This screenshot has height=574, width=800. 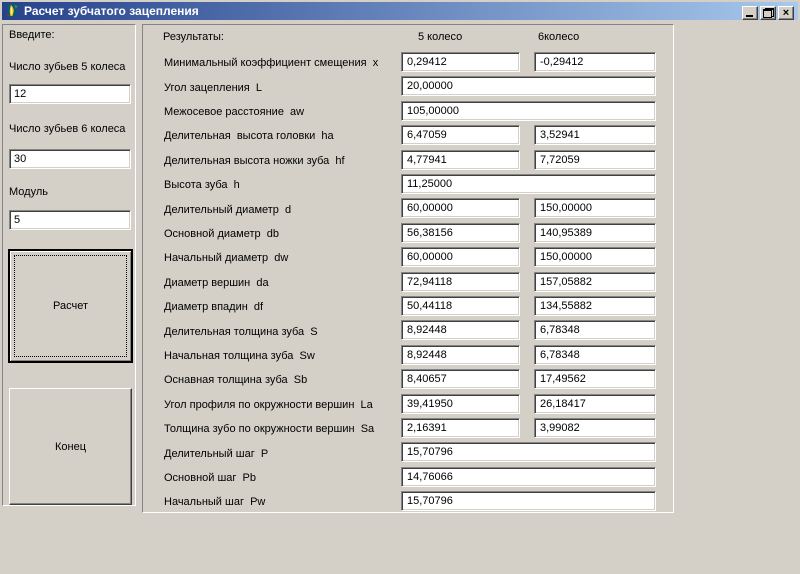 I want to click on result-row: Начальная толщина зуба Sw 8,92448 6,78348, so click(x=409, y=356).